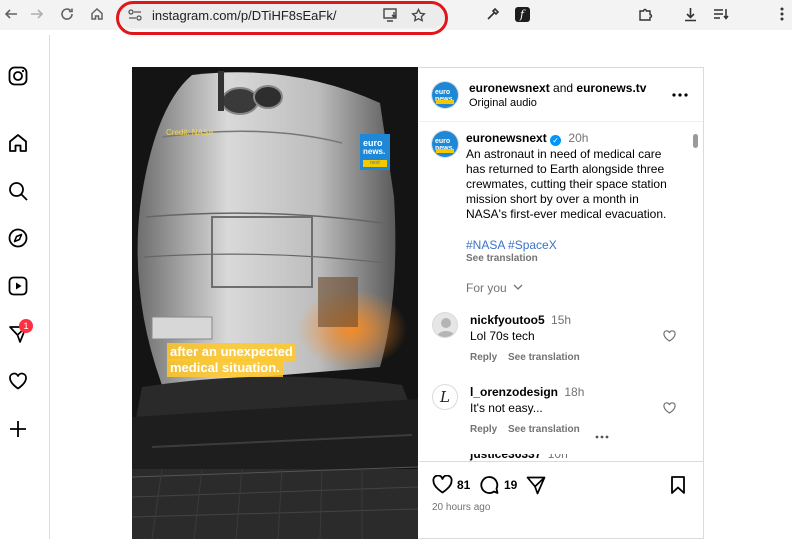 The width and height of the screenshot is (792, 539). I want to click on chevron-down-icon, so click(518, 287).